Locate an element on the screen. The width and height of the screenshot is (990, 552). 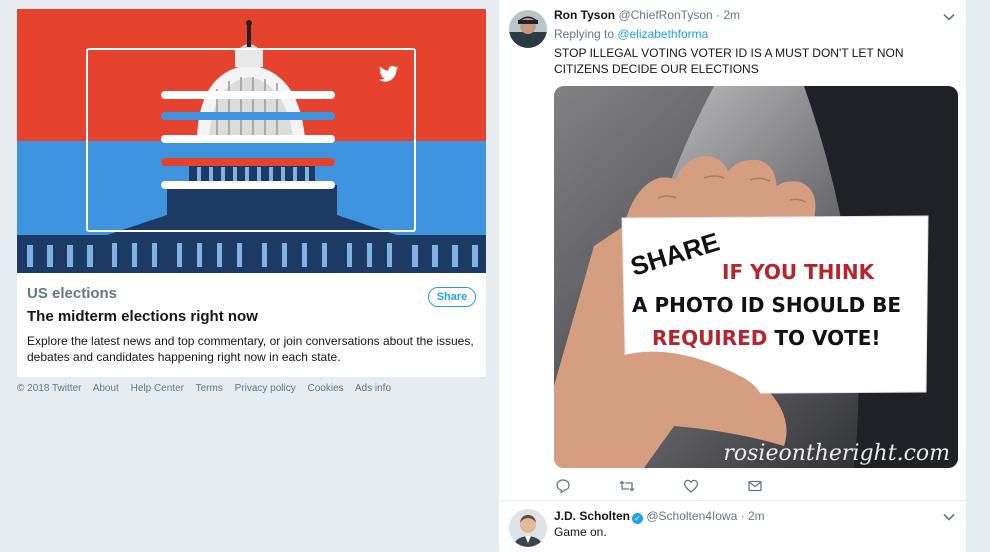
media-line-1: IF YOU THINK is located at coordinates (799, 272).